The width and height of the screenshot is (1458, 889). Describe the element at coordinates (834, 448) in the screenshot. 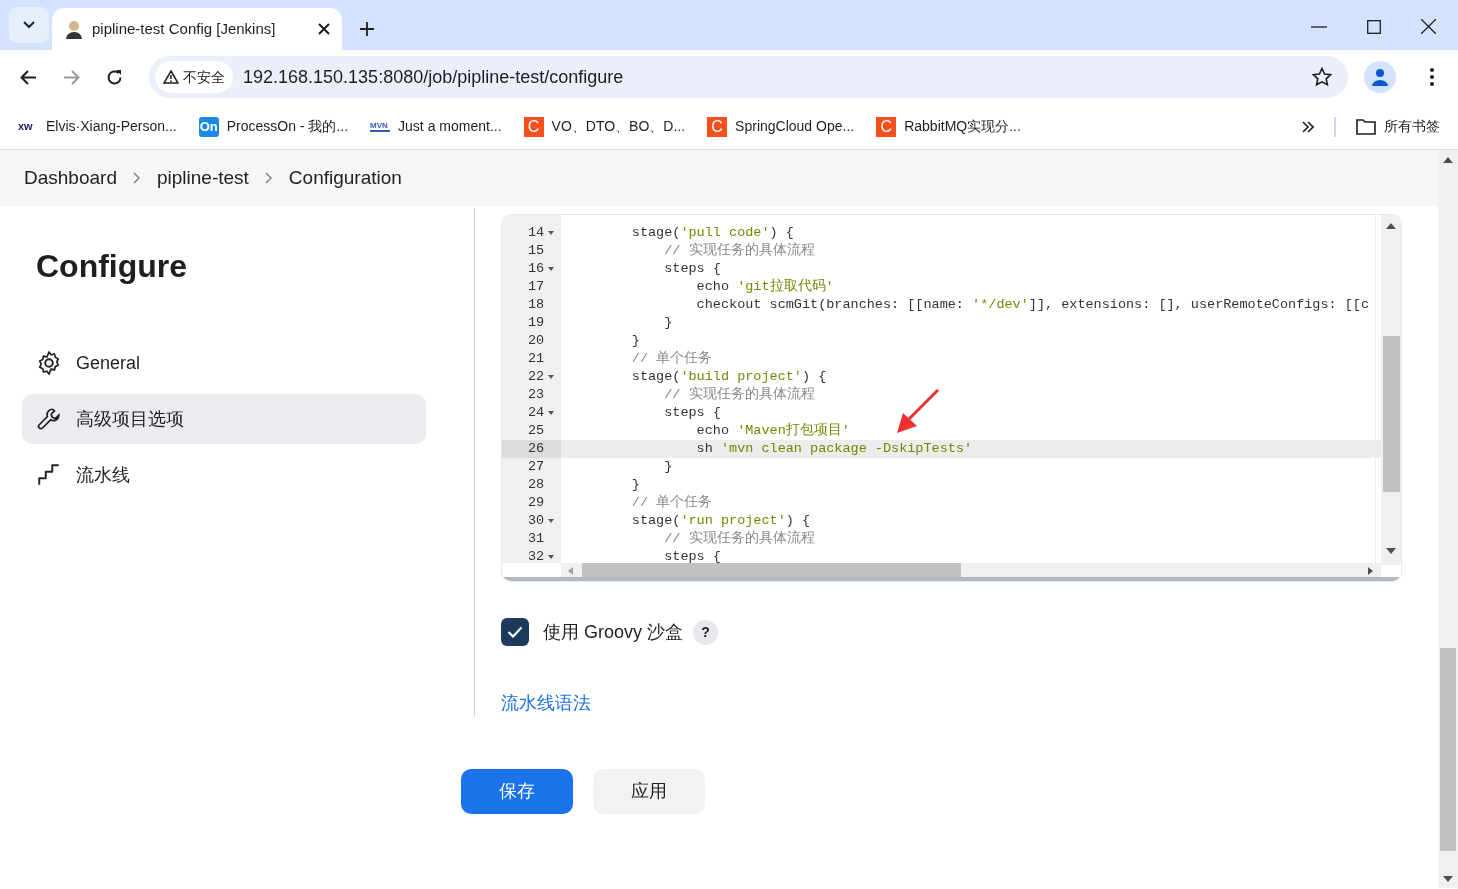

I see `code-line: sh 'mvn clean package -DskipTests'` at that location.